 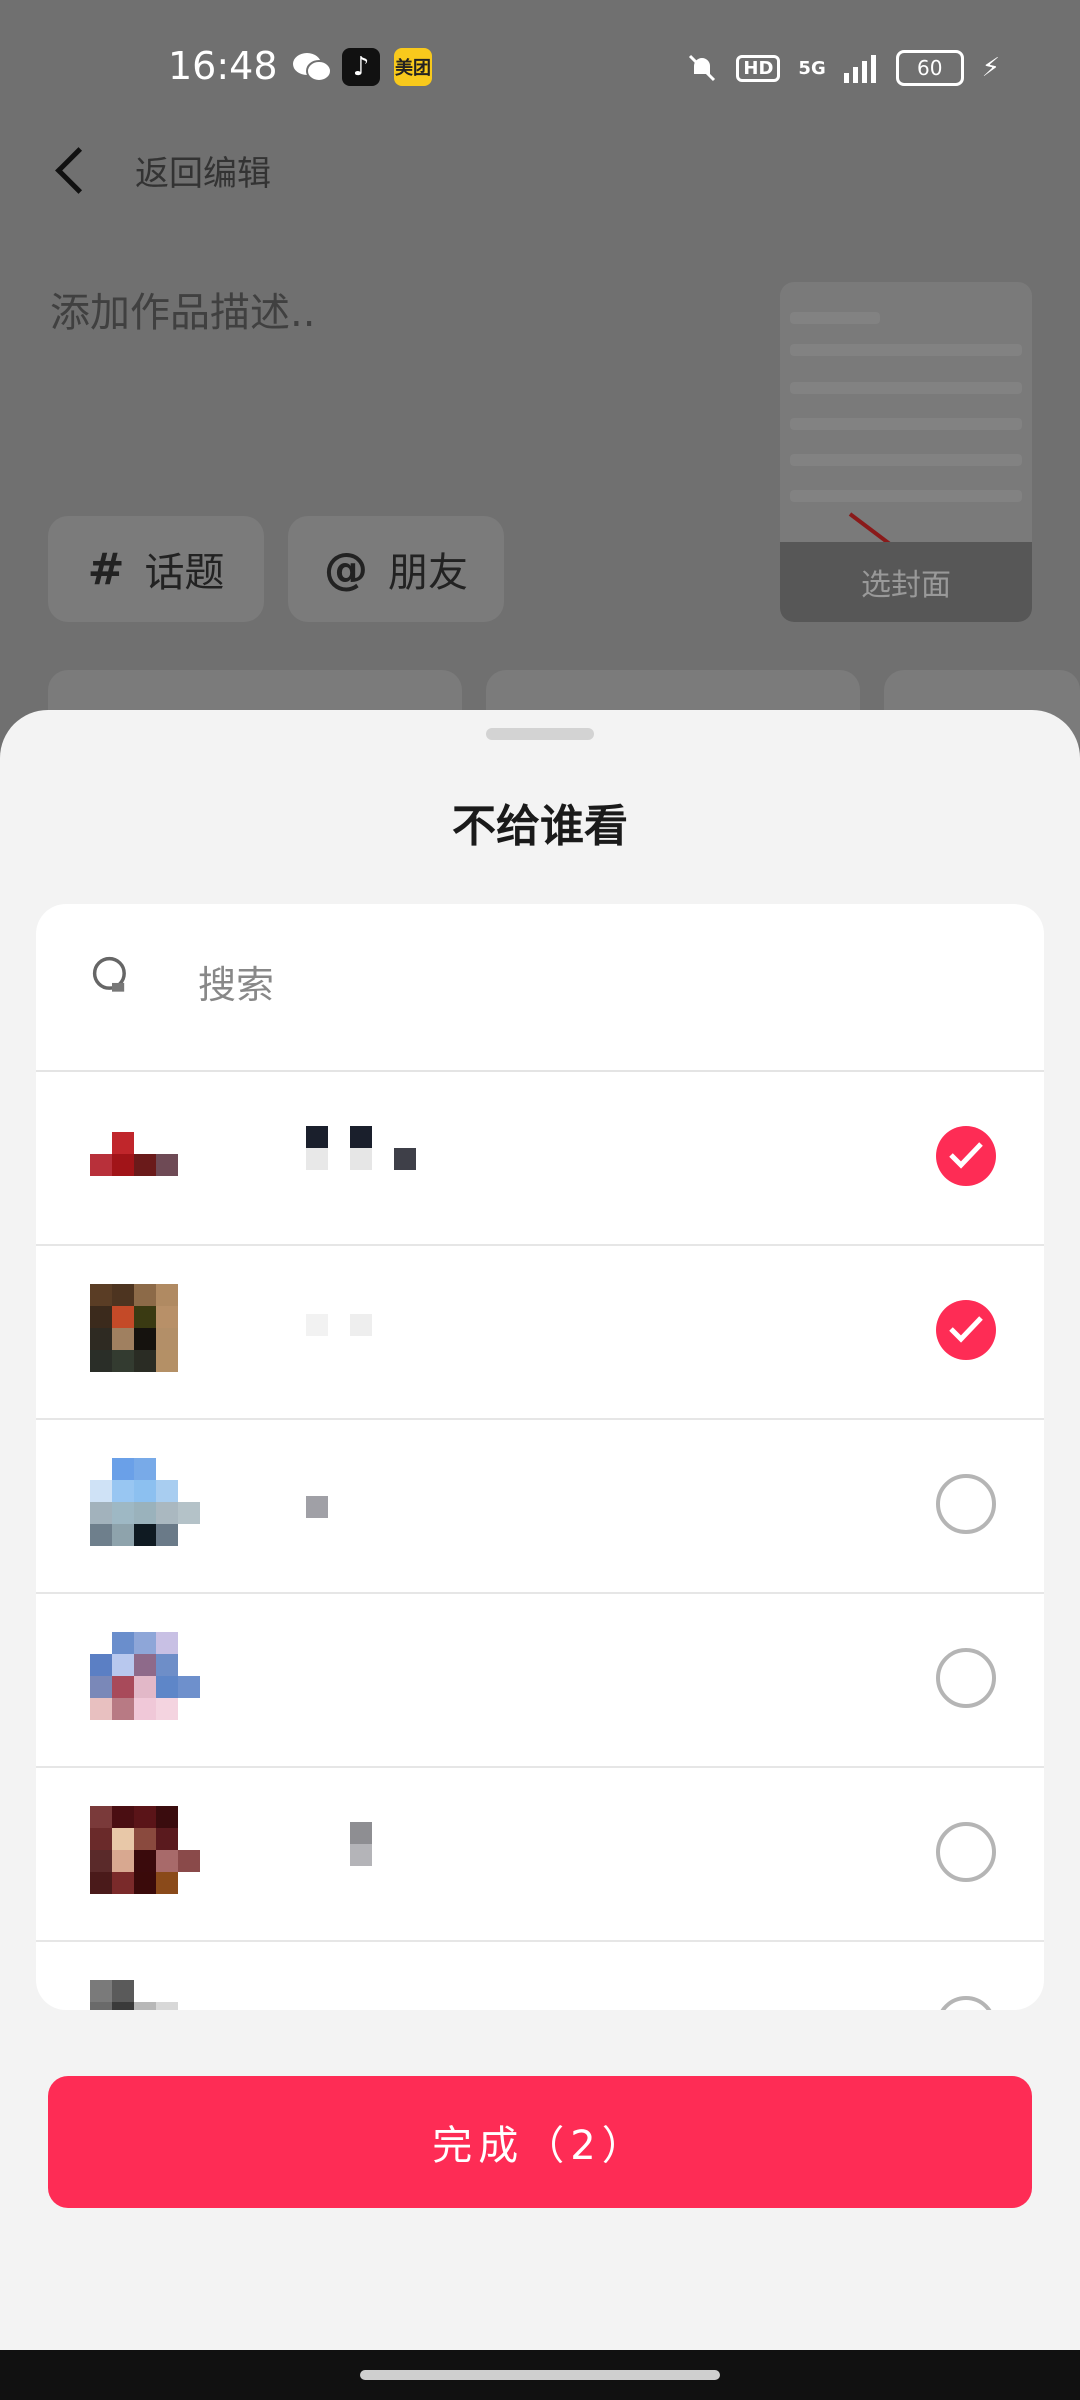 I want to click on charging-icon: ⚡, so click(x=990, y=68).